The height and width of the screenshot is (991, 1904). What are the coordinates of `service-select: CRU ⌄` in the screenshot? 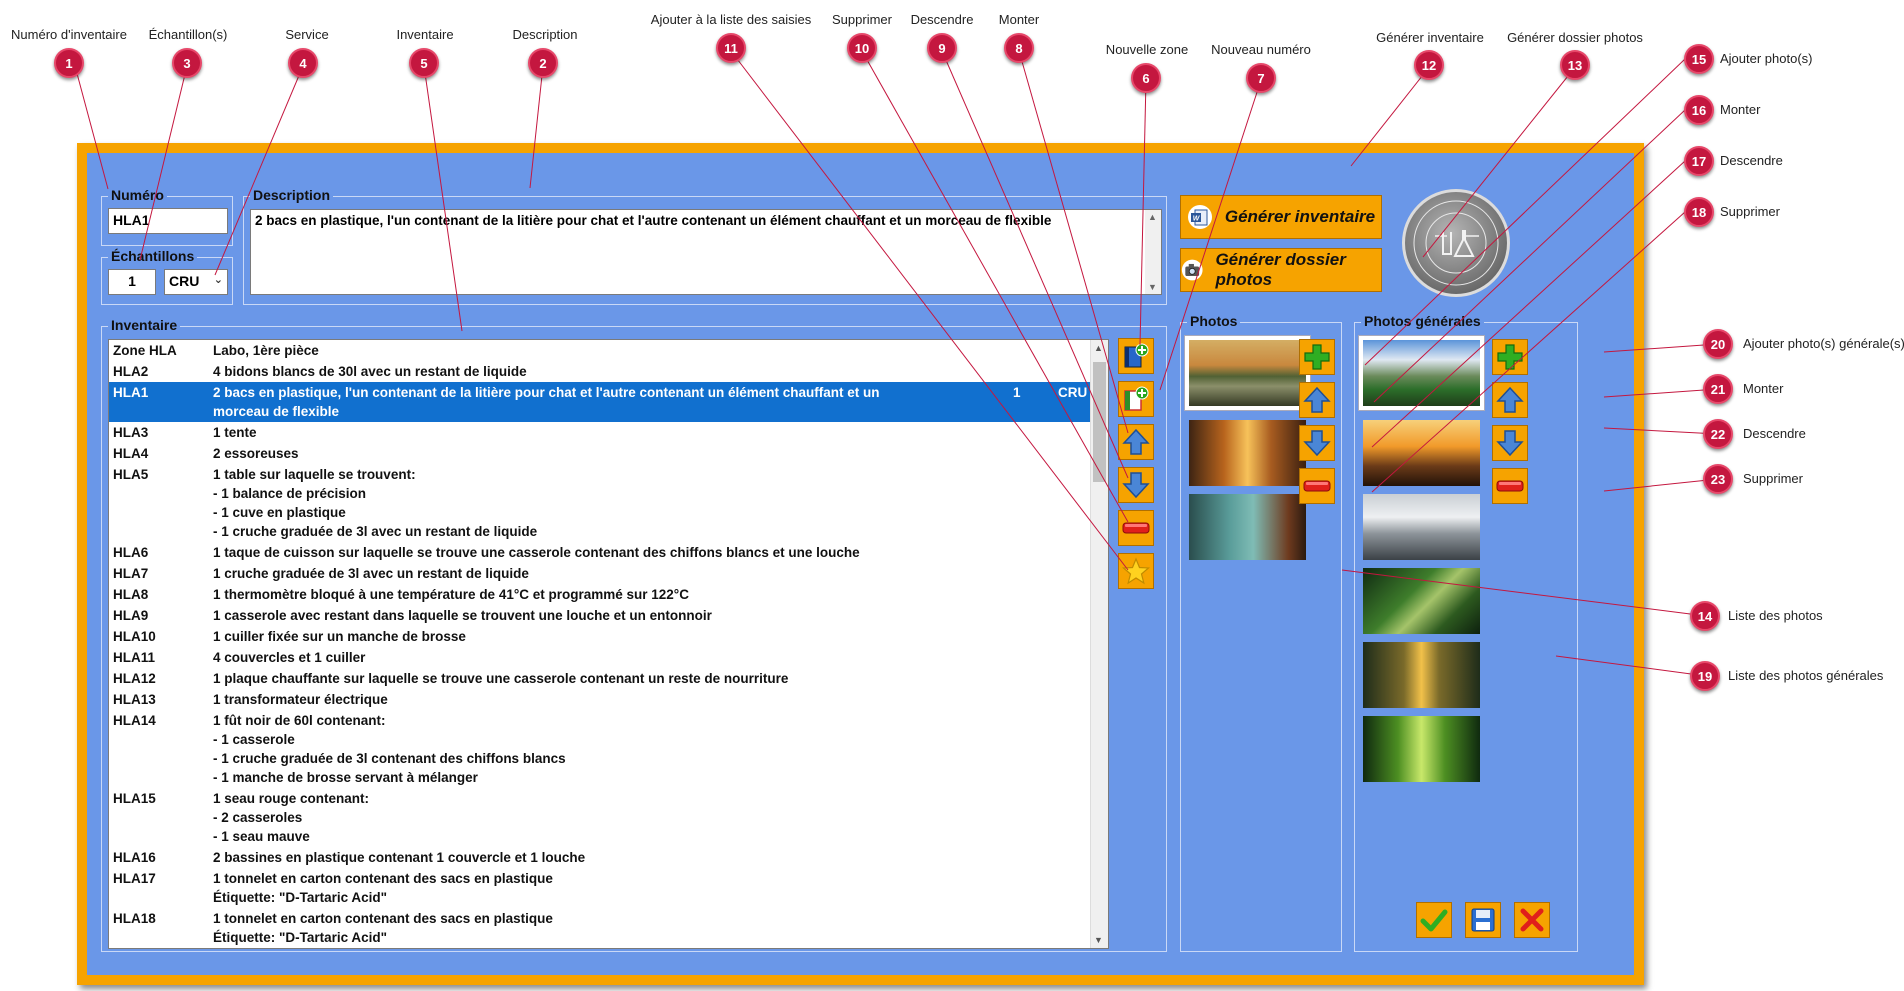 It's located at (196, 282).